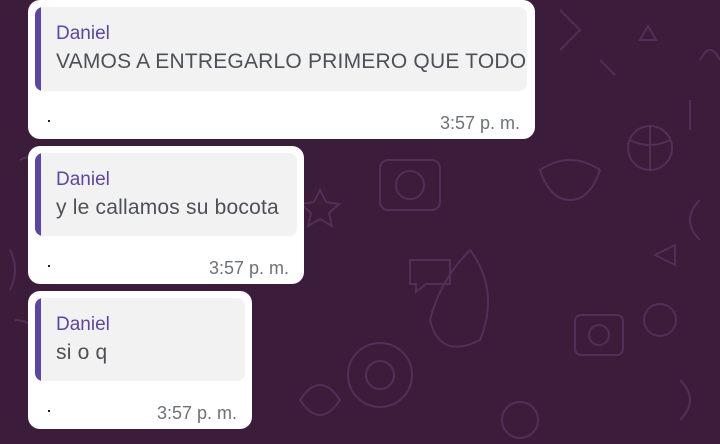 The image size is (720, 444). What do you see at coordinates (140, 339) in the screenshot?
I see `quoted-message: Daniel si o q` at bounding box center [140, 339].